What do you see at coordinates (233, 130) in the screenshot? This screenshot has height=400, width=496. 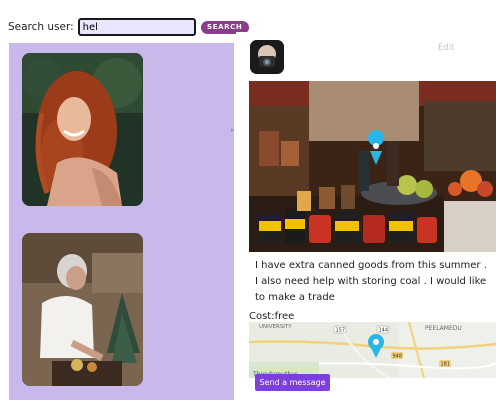 I see `scroll-caret-icon: ▸` at bounding box center [233, 130].